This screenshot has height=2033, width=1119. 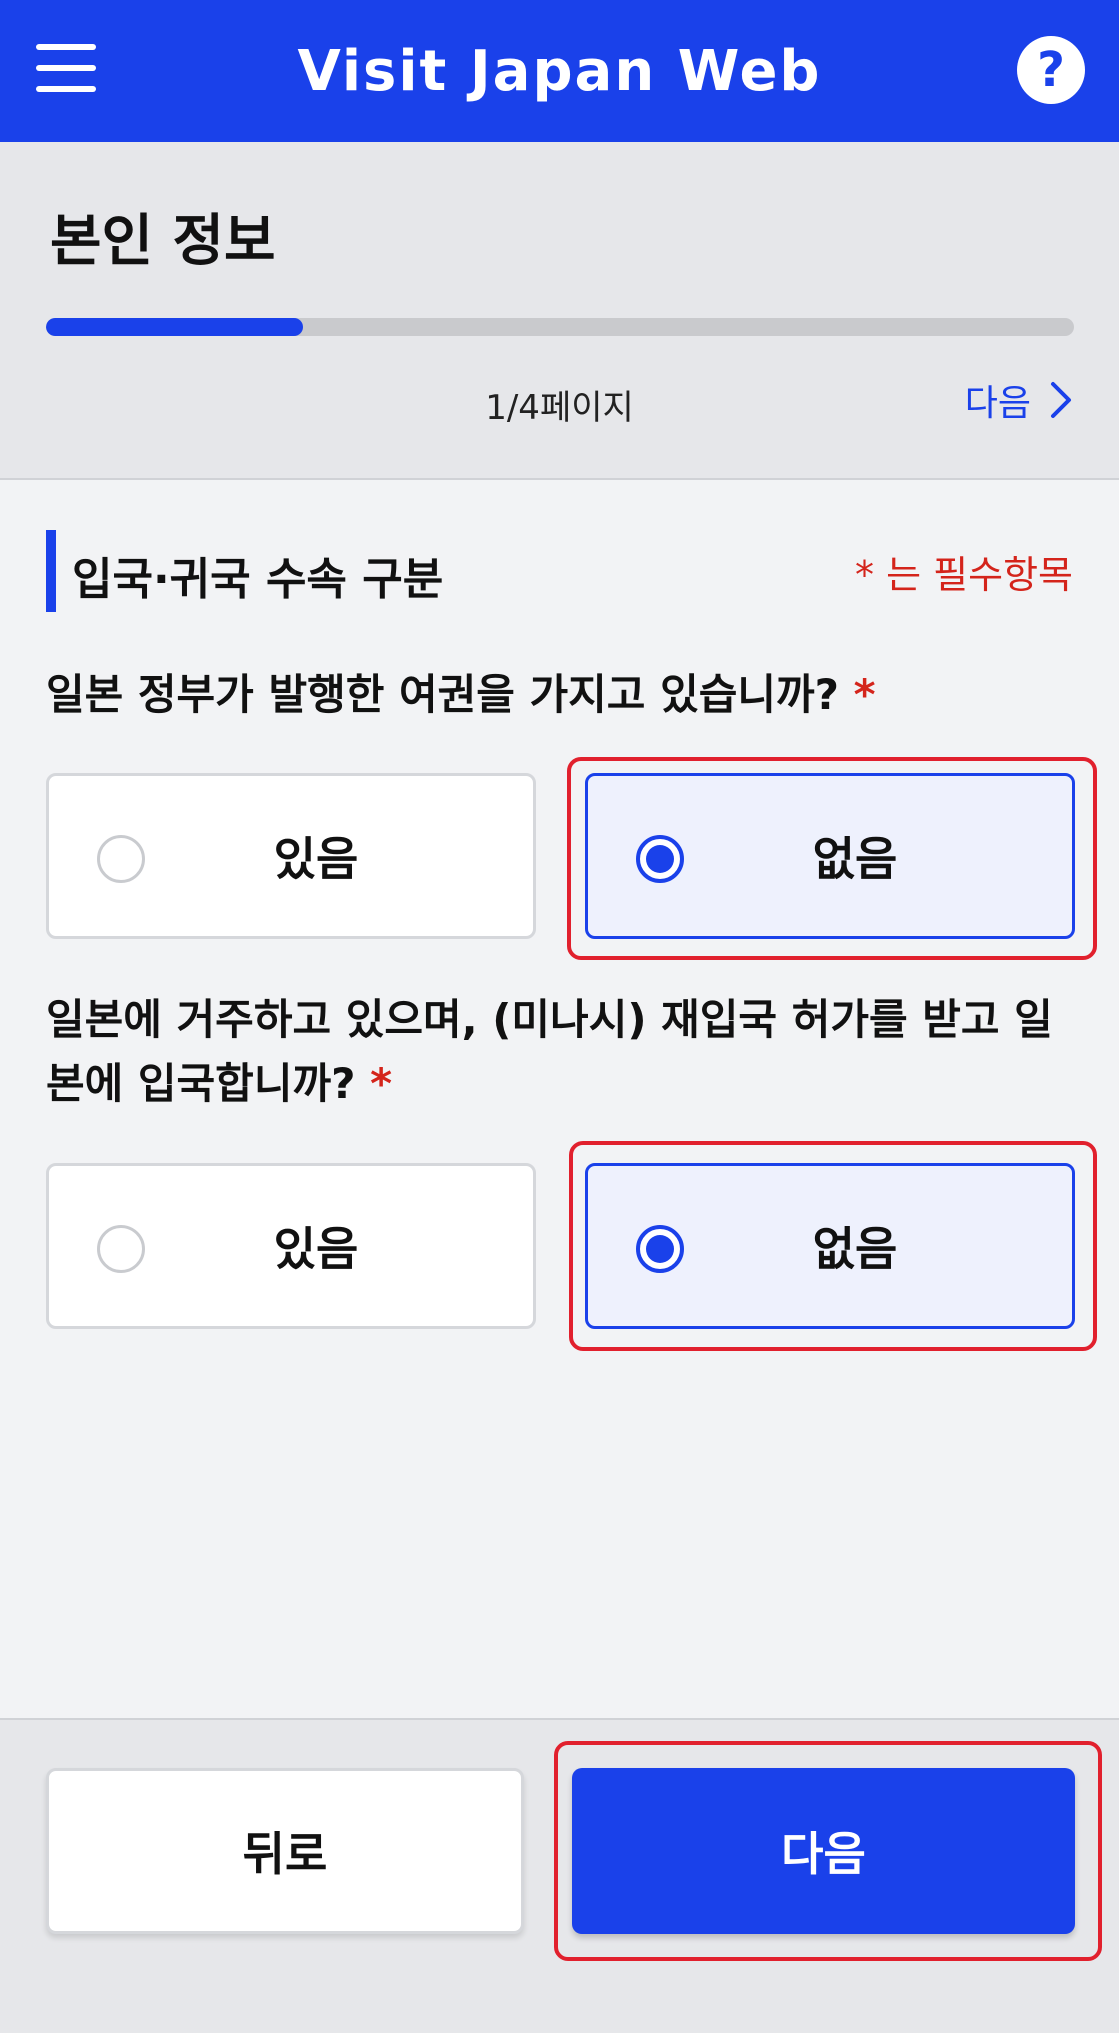 I want to click on question-text: 일본 정부가 발행한 여권을 가지고 있습니까?, so click(x=442, y=694).